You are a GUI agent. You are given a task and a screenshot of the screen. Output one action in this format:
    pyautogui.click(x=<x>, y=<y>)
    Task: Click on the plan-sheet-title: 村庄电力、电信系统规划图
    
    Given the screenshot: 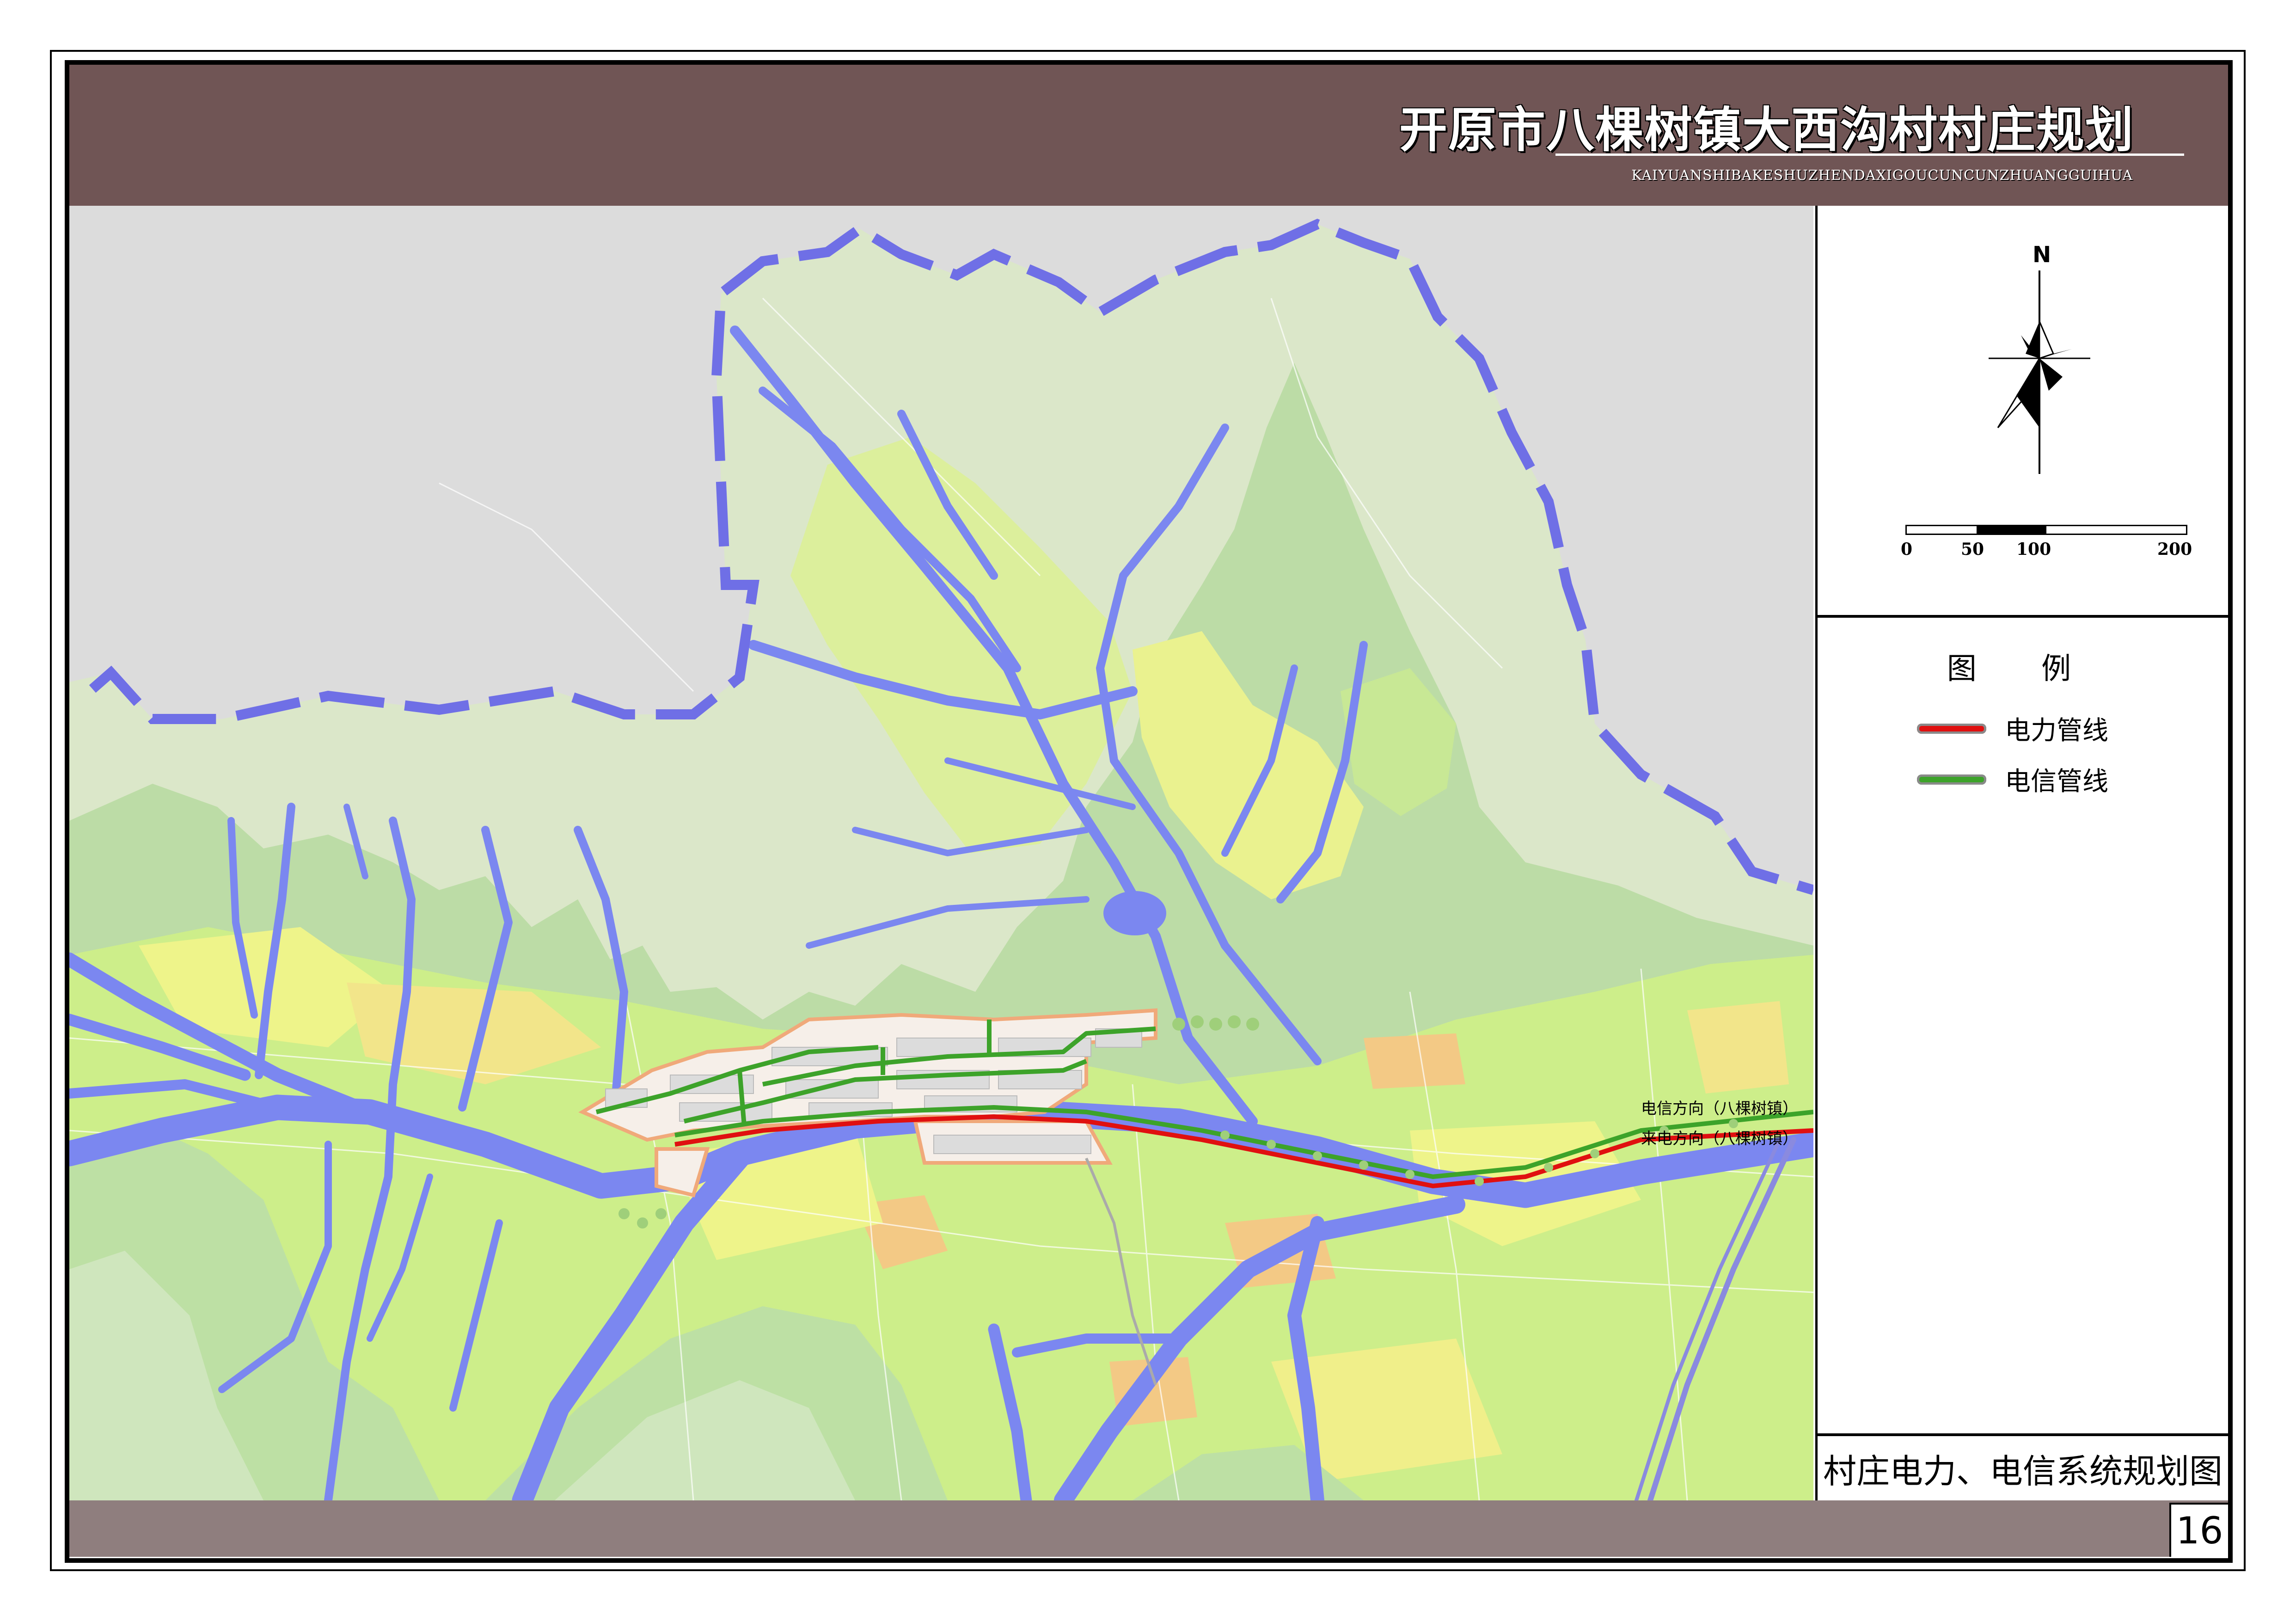 What is the action you would take?
    pyautogui.click(x=2023, y=1471)
    